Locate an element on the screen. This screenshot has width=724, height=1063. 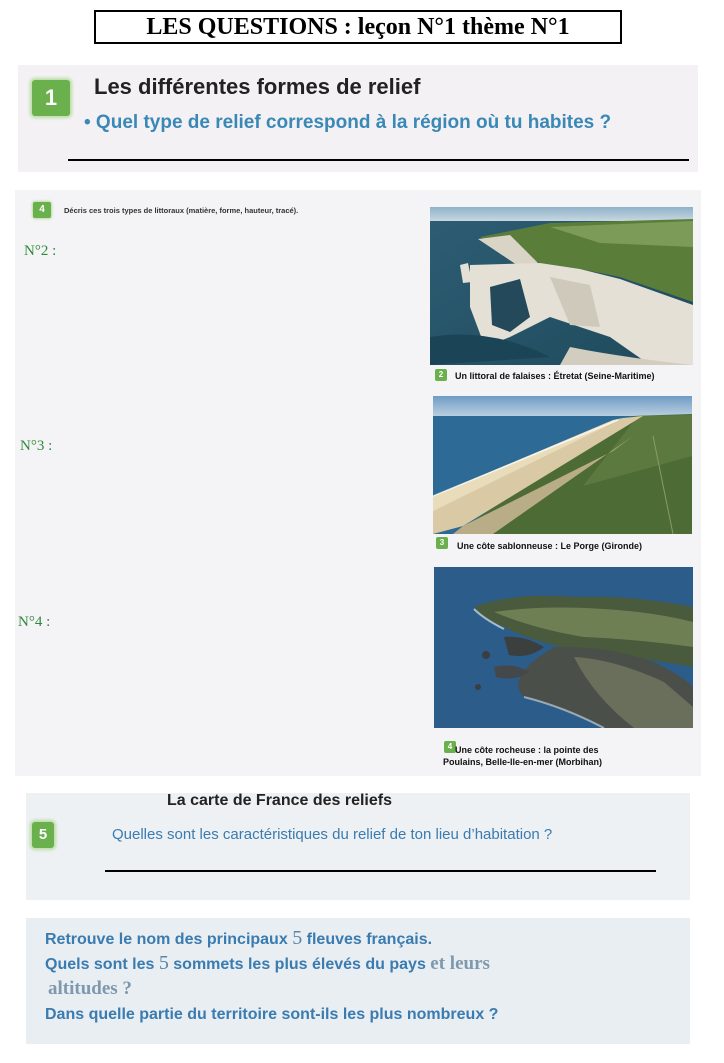
section-1-heading: Les différentes formes de relief is located at coordinates (257, 86).